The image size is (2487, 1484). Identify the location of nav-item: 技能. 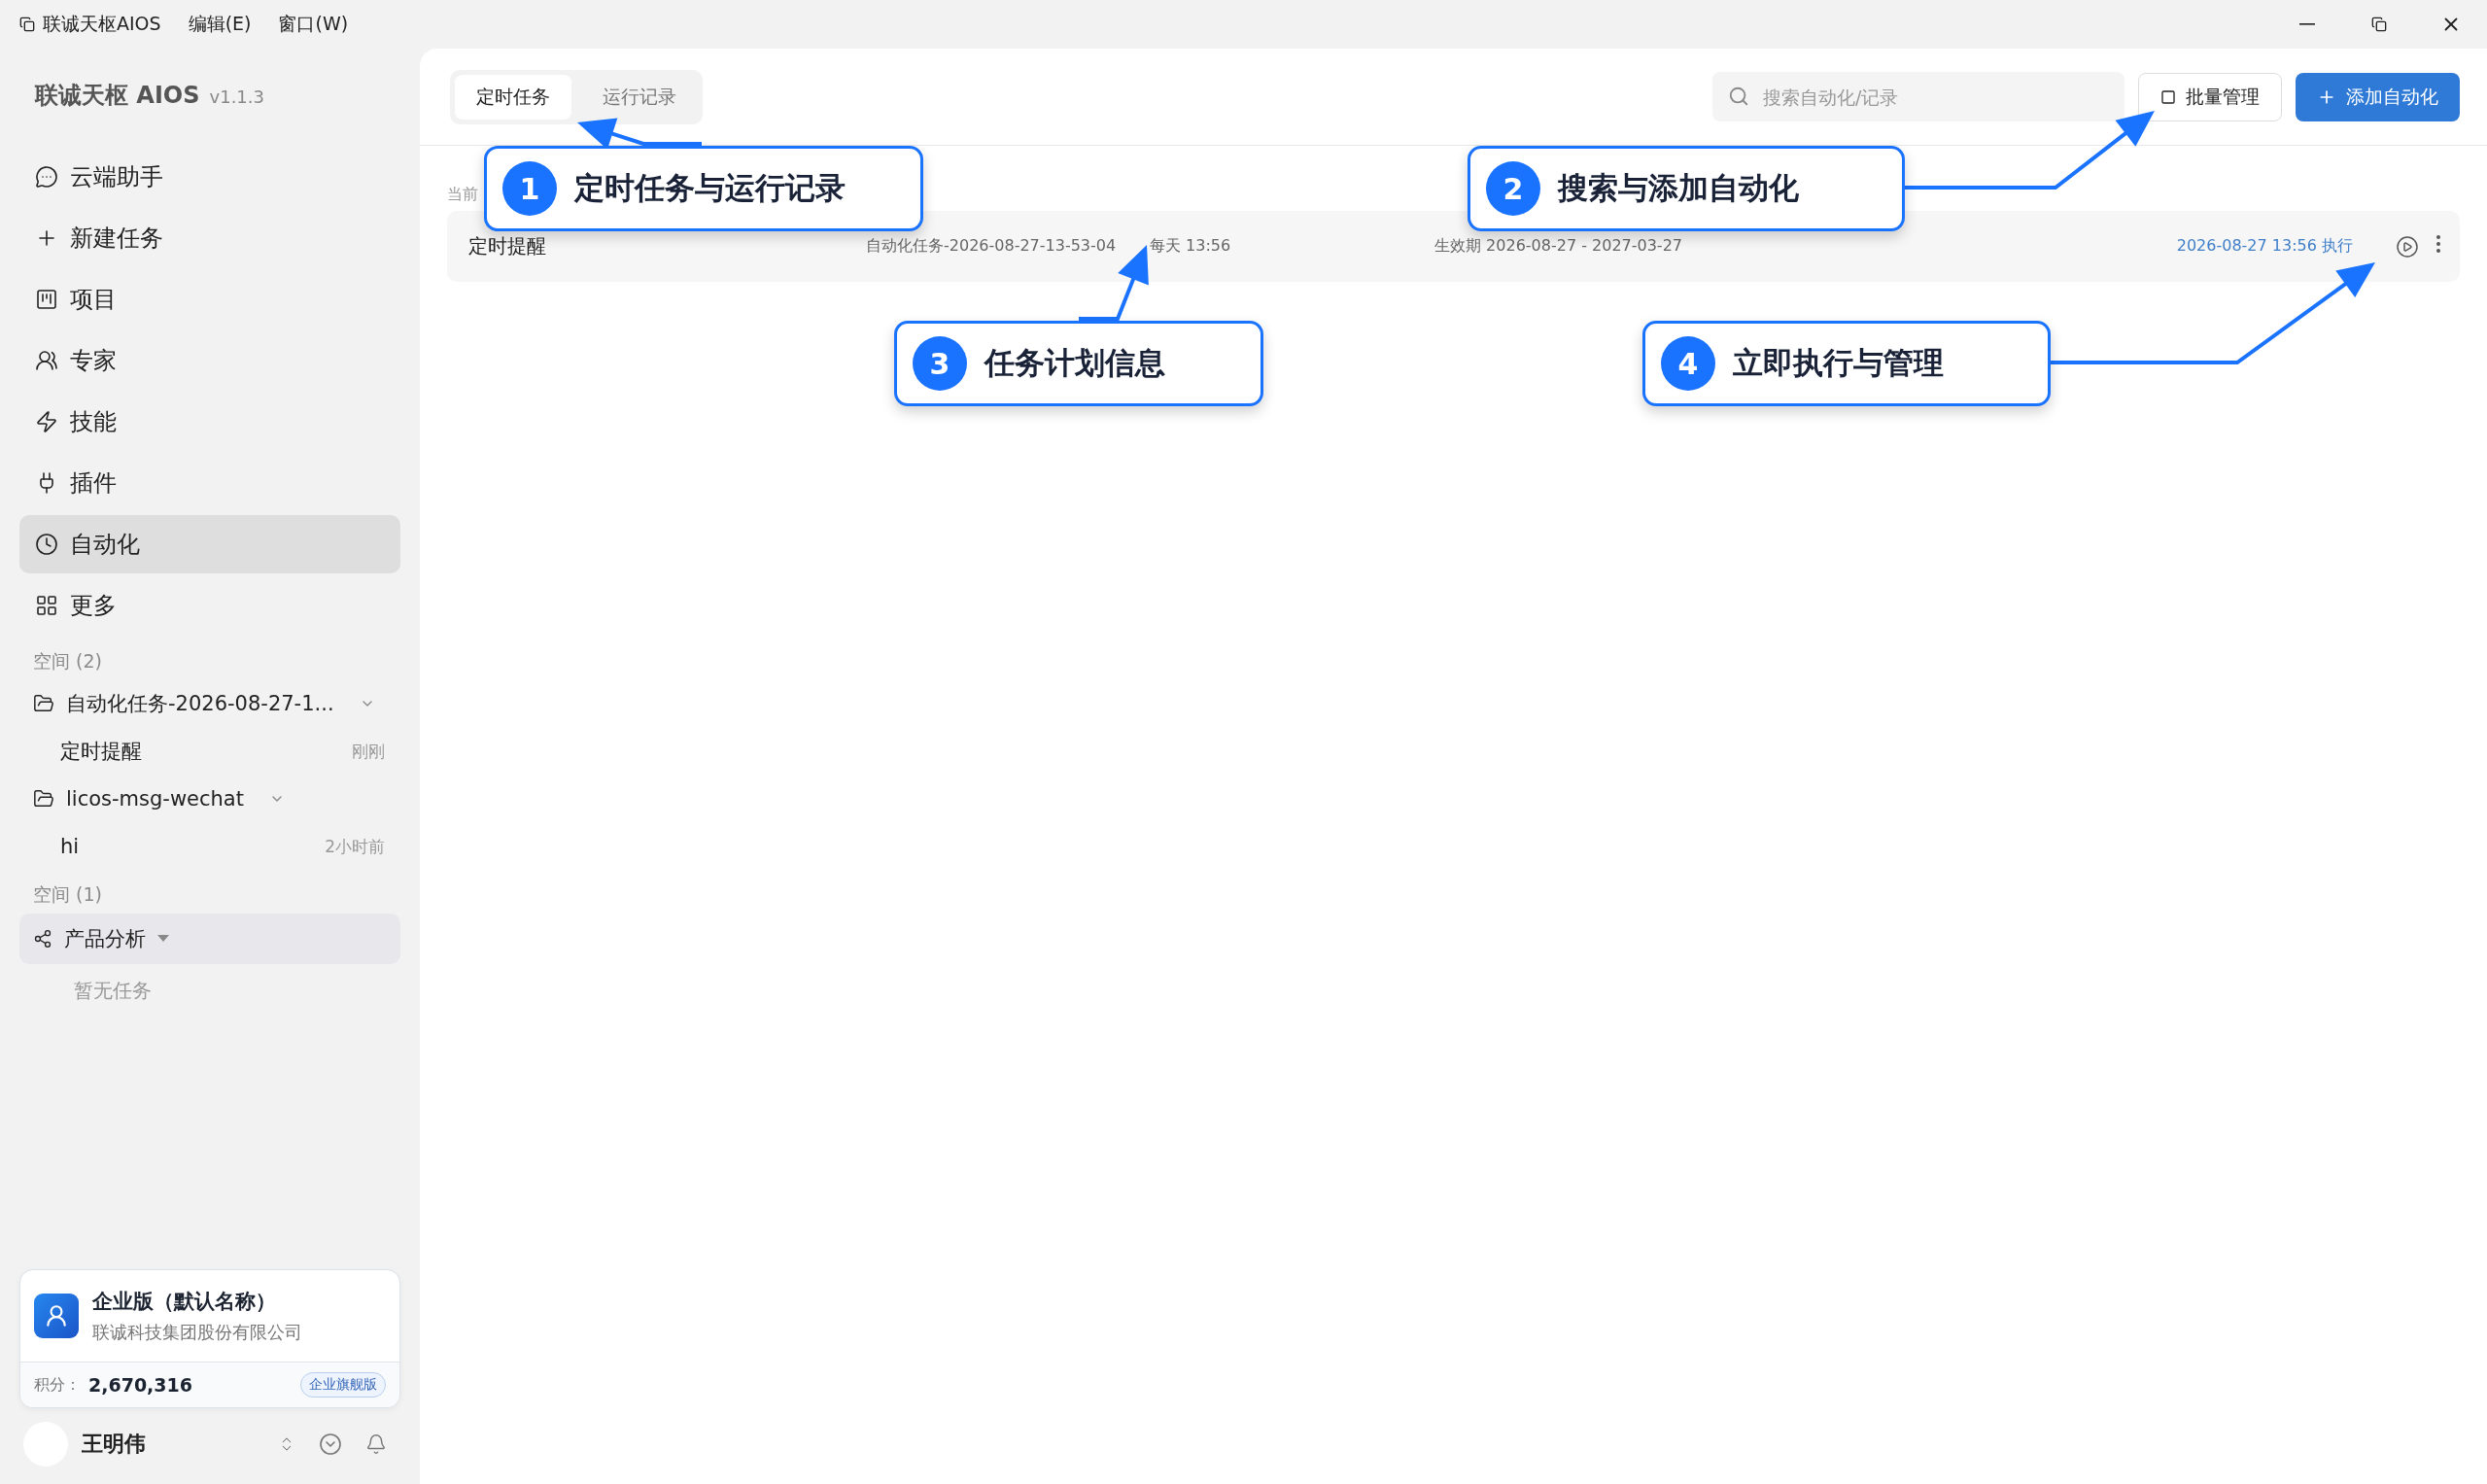
(209, 422).